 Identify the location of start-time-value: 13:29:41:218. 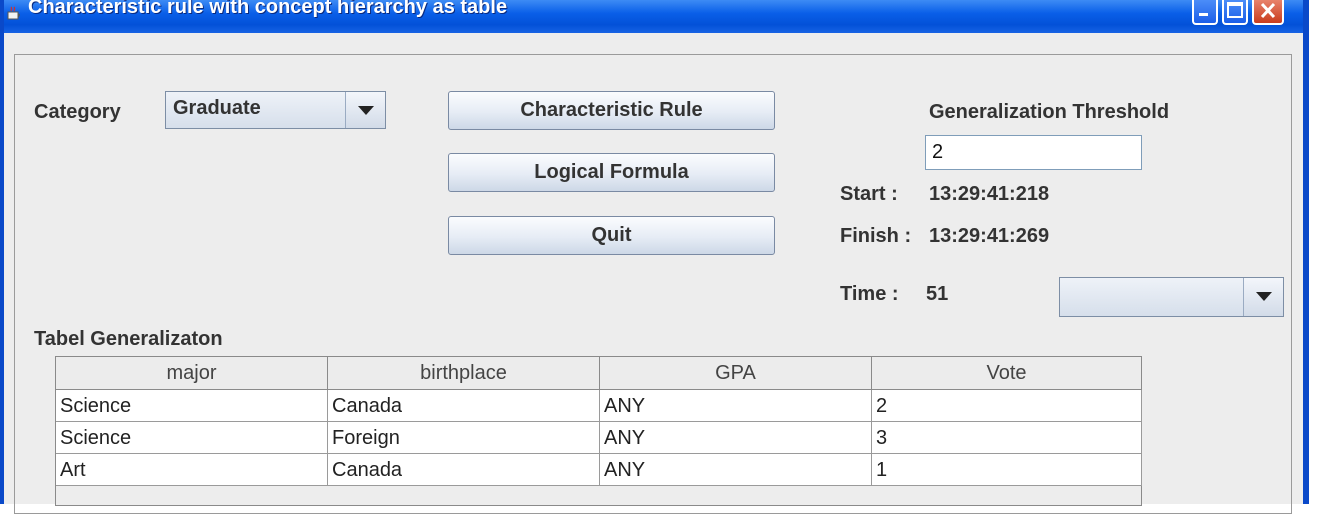
(989, 194).